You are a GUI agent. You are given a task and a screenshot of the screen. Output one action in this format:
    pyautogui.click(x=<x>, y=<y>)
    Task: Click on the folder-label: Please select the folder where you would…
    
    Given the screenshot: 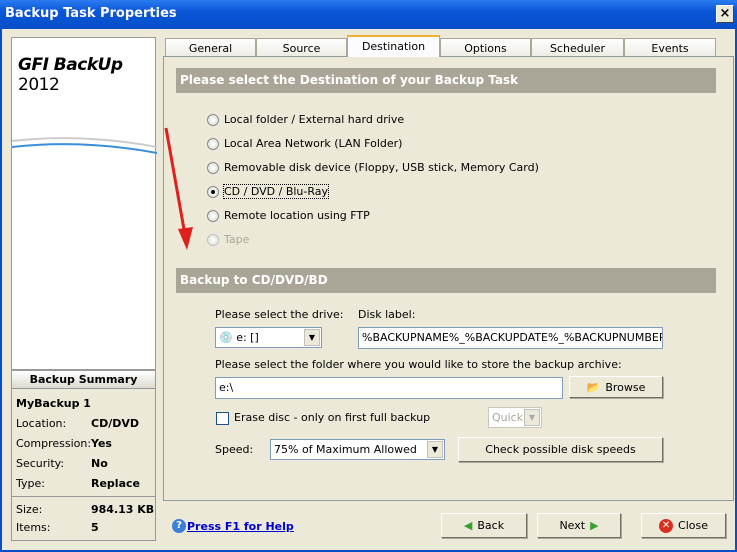 What is the action you would take?
    pyautogui.click(x=418, y=364)
    